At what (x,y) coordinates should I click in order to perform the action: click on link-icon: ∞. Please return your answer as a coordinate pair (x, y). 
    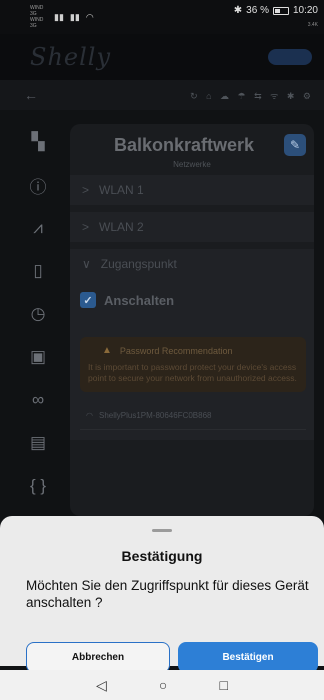
    Looking at the image, I should click on (38, 400).